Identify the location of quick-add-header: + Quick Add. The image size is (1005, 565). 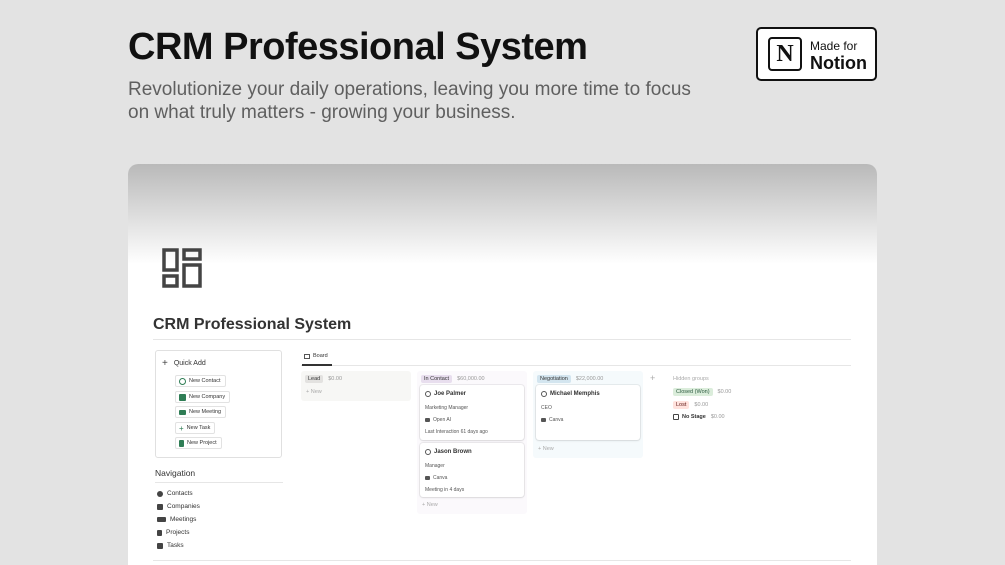
(184, 363).